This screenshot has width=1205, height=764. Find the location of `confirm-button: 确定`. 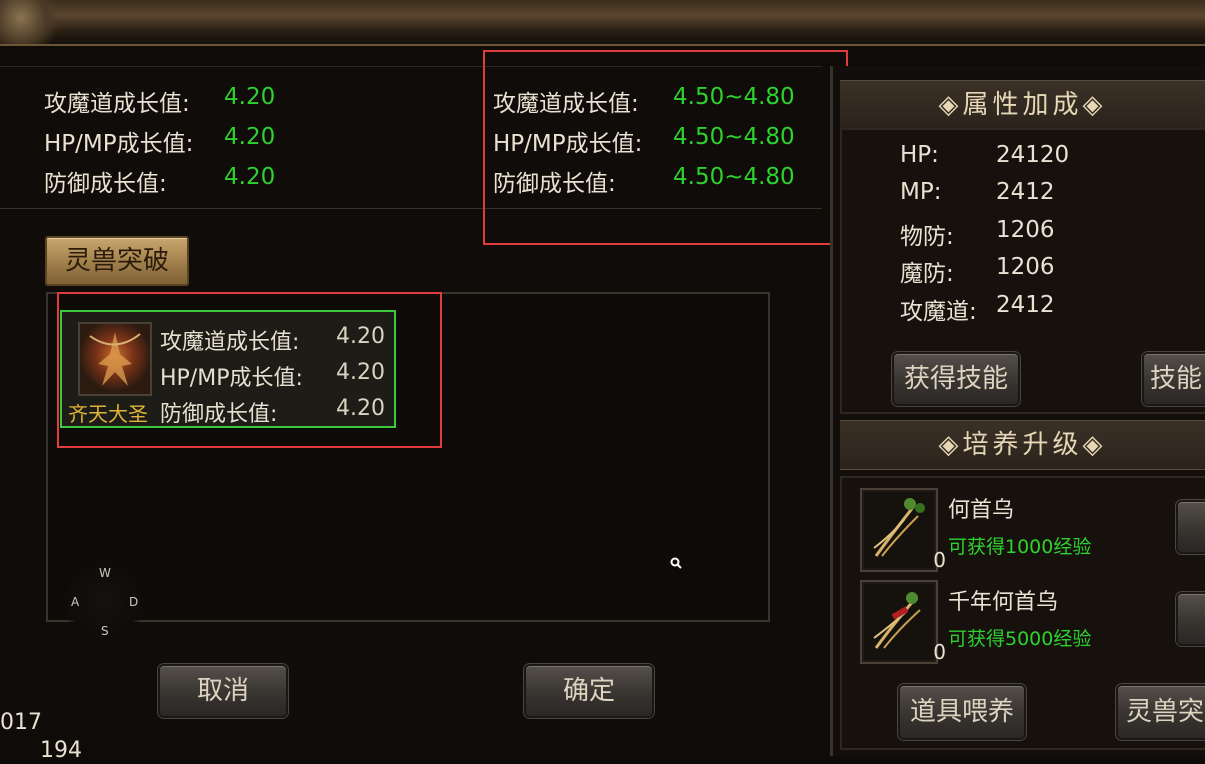

confirm-button: 确定 is located at coordinates (589, 691).